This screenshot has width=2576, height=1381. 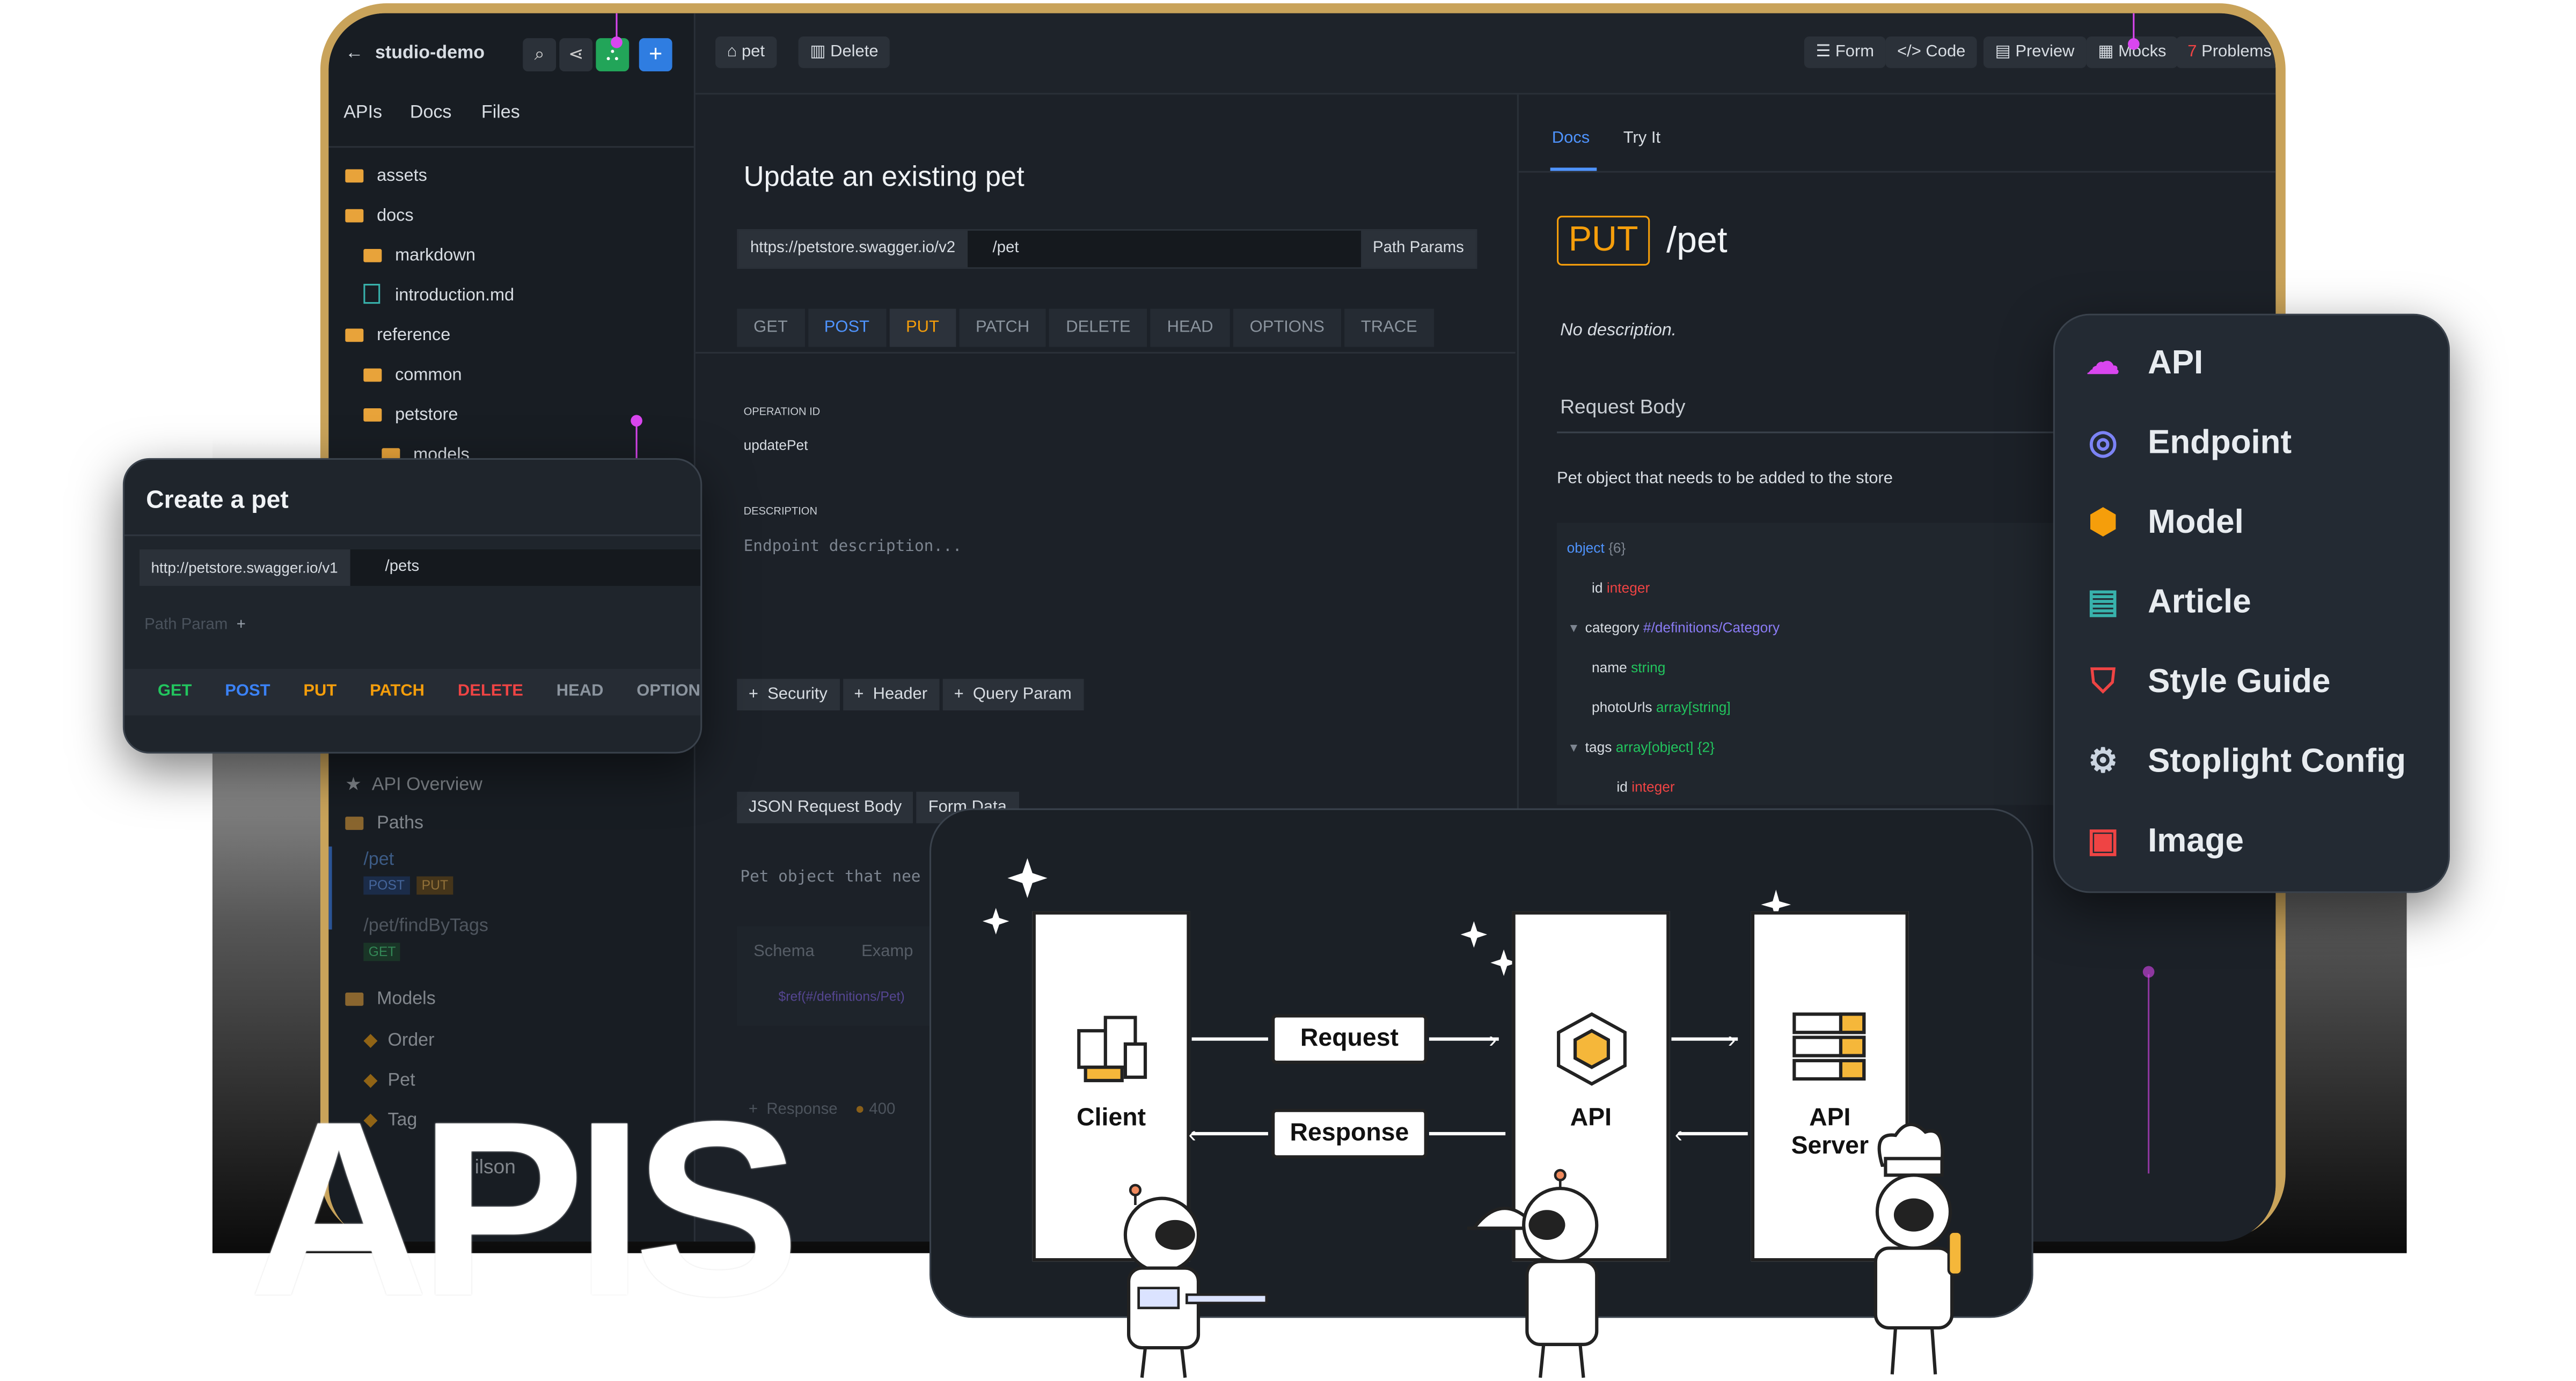 What do you see at coordinates (354, 53) in the screenshot?
I see `back-icon: ←` at bounding box center [354, 53].